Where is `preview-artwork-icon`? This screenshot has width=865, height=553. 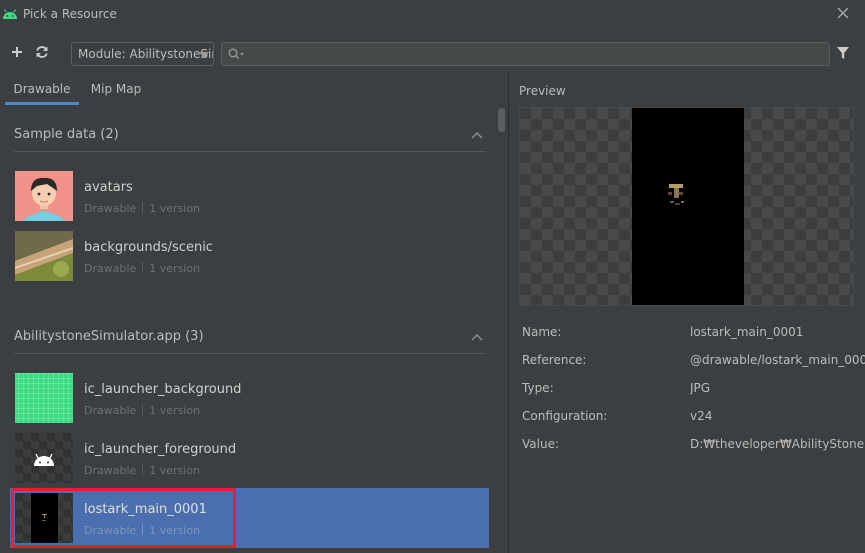
preview-artwork-icon is located at coordinates (676, 194).